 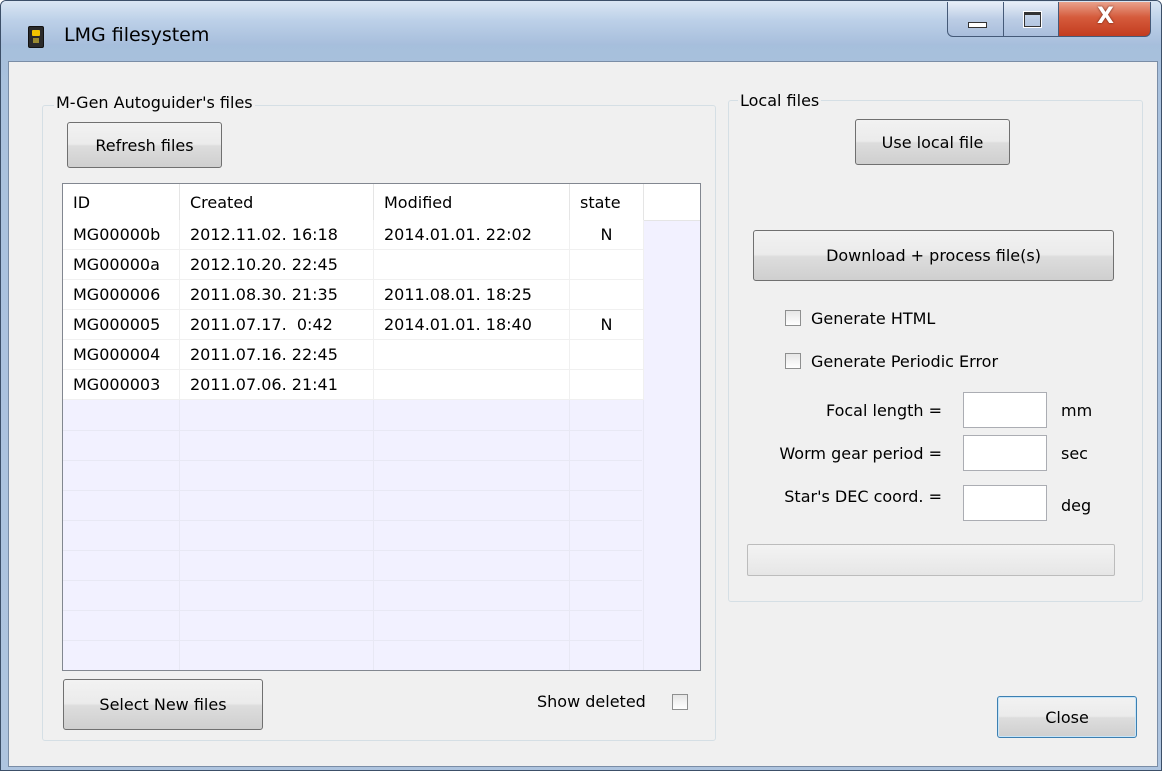 What do you see at coordinates (277, 202) in the screenshot?
I see `column-header-created: Created` at bounding box center [277, 202].